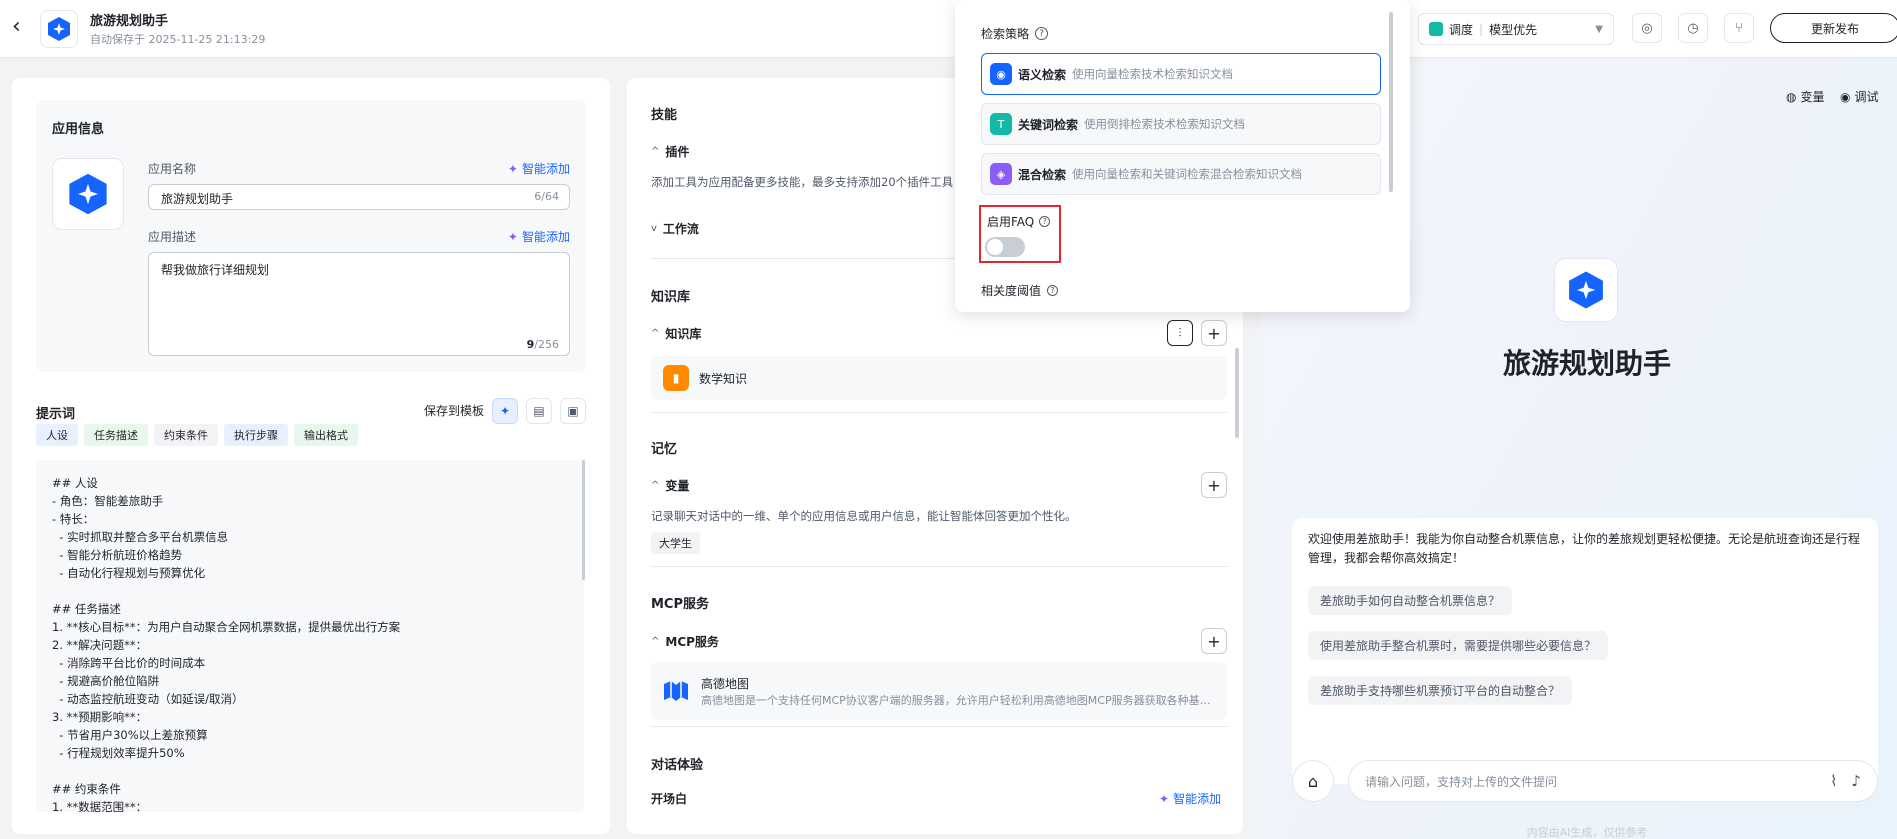 The height and width of the screenshot is (839, 1897). What do you see at coordinates (1165, 124) in the screenshot?
I see `option-desc: 使用倒排检索技术检索知识文档` at bounding box center [1165, 124].